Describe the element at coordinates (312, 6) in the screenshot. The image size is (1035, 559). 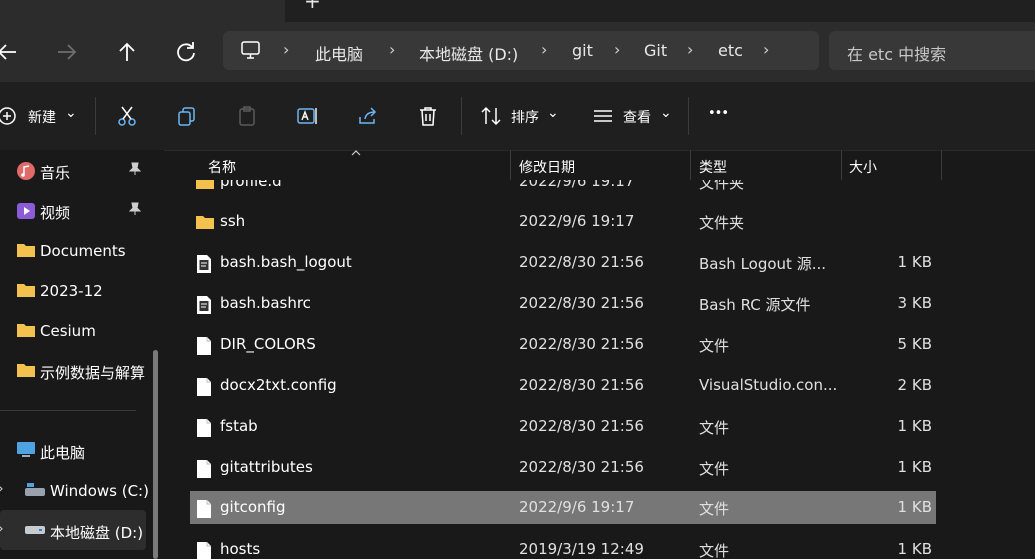
I see `new-tab-button: +` at that location.